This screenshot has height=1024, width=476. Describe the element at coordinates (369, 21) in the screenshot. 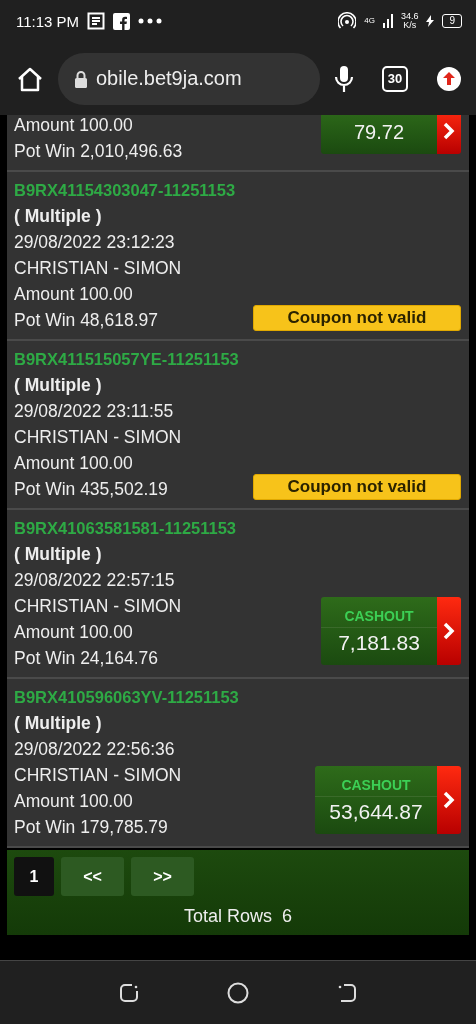

I see `network-label: 4G` at that location.